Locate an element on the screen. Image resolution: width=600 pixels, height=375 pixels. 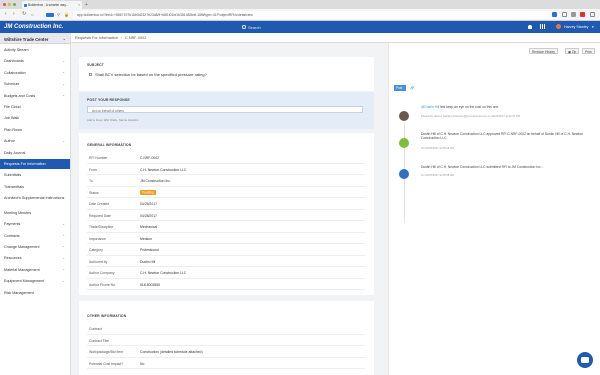
other-heading: OTHER INFORMATION is located at coordinates (107, 316).